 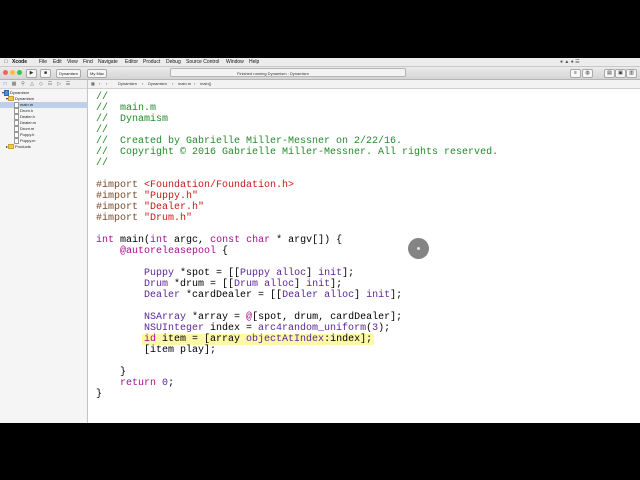 What do you see at coordinates (418, 248) in the screenshot?
I see `mouse-cursor-indicator` at bounding box center [418, 248].